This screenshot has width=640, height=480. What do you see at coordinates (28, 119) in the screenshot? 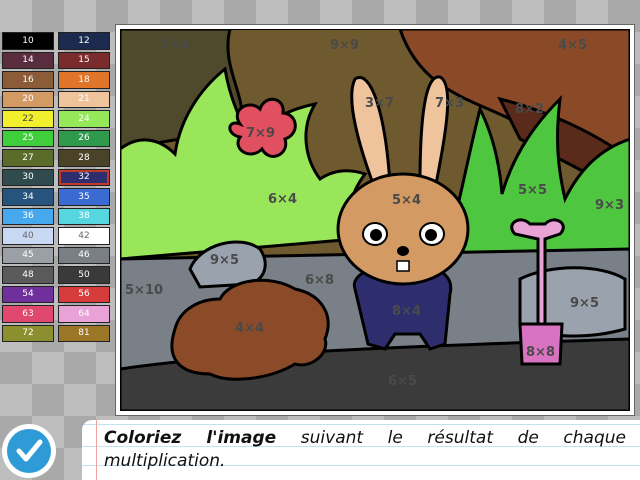
I see `color-swatch-22: 22` at bounding box center [28, 119].